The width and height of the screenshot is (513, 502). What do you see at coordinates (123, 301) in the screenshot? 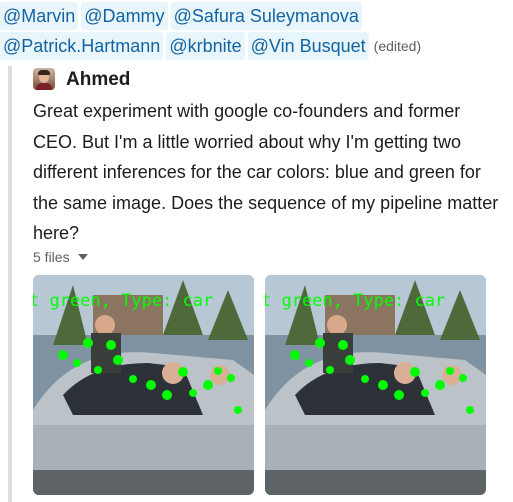
I see `overlay-label-1: t green, Type: car` at bounding box center [123, 301].